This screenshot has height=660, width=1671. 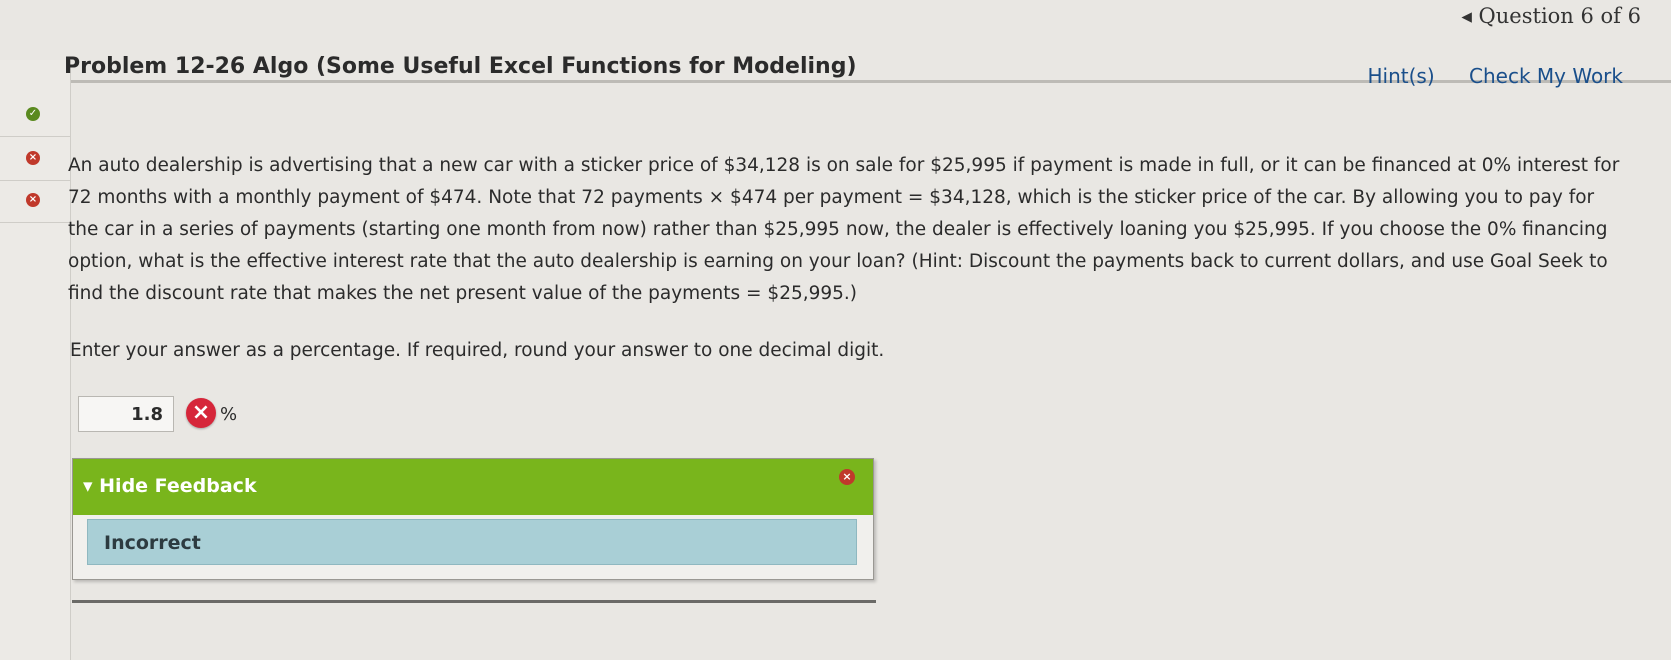 I want to click on feedback-header: ▾ Hide Feedback ×, so click(x=473, y=487).